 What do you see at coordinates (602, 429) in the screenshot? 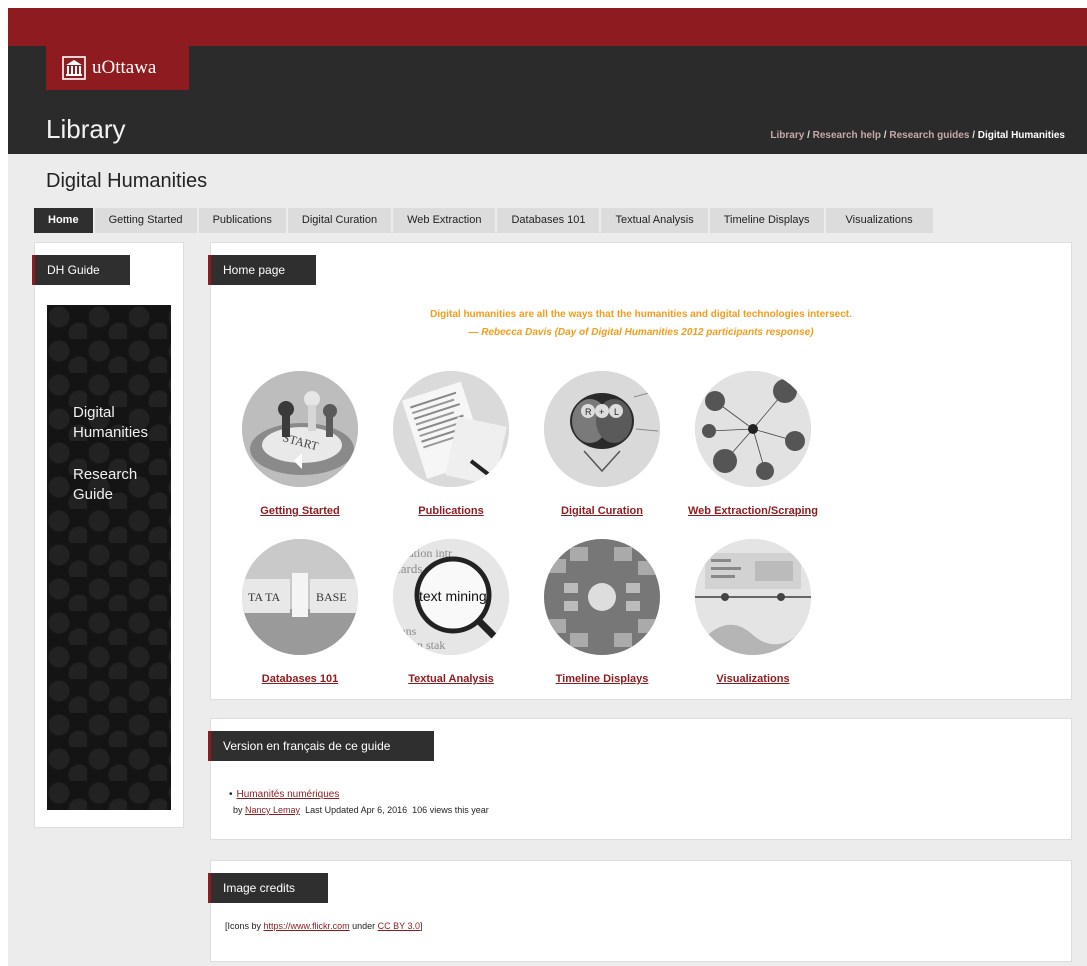
I see `digital-curation-image: R + L` at bounding box center [602, 429].